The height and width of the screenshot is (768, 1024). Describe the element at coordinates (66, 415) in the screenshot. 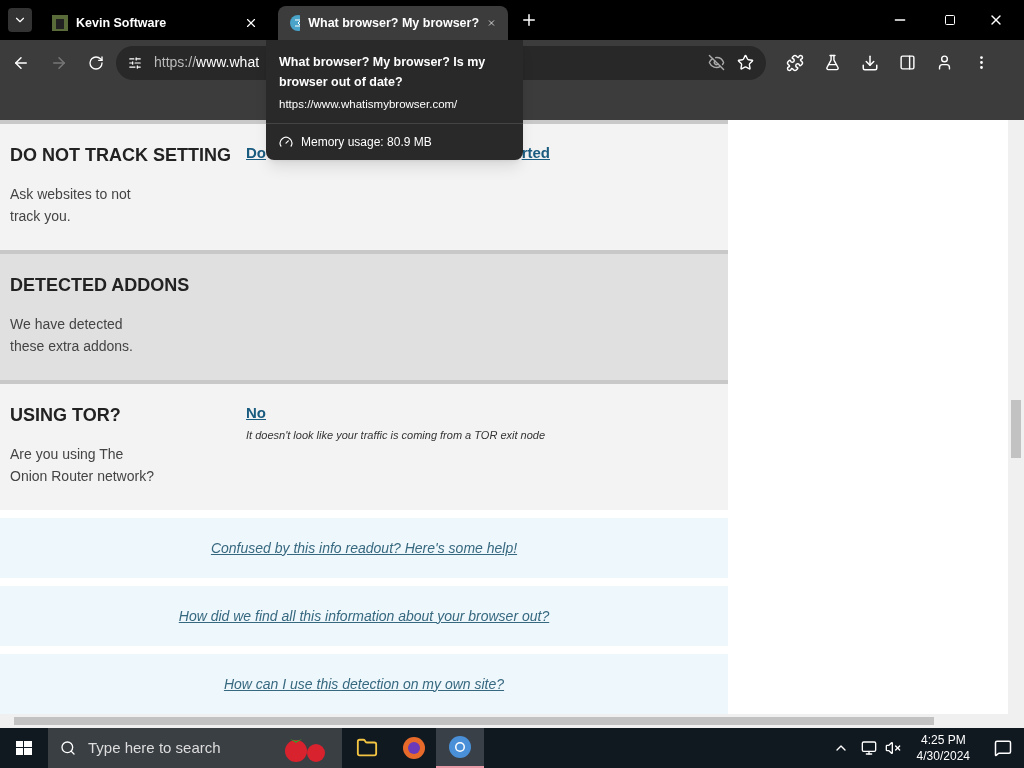

I see `section-heading: USING TOR?` at that location.